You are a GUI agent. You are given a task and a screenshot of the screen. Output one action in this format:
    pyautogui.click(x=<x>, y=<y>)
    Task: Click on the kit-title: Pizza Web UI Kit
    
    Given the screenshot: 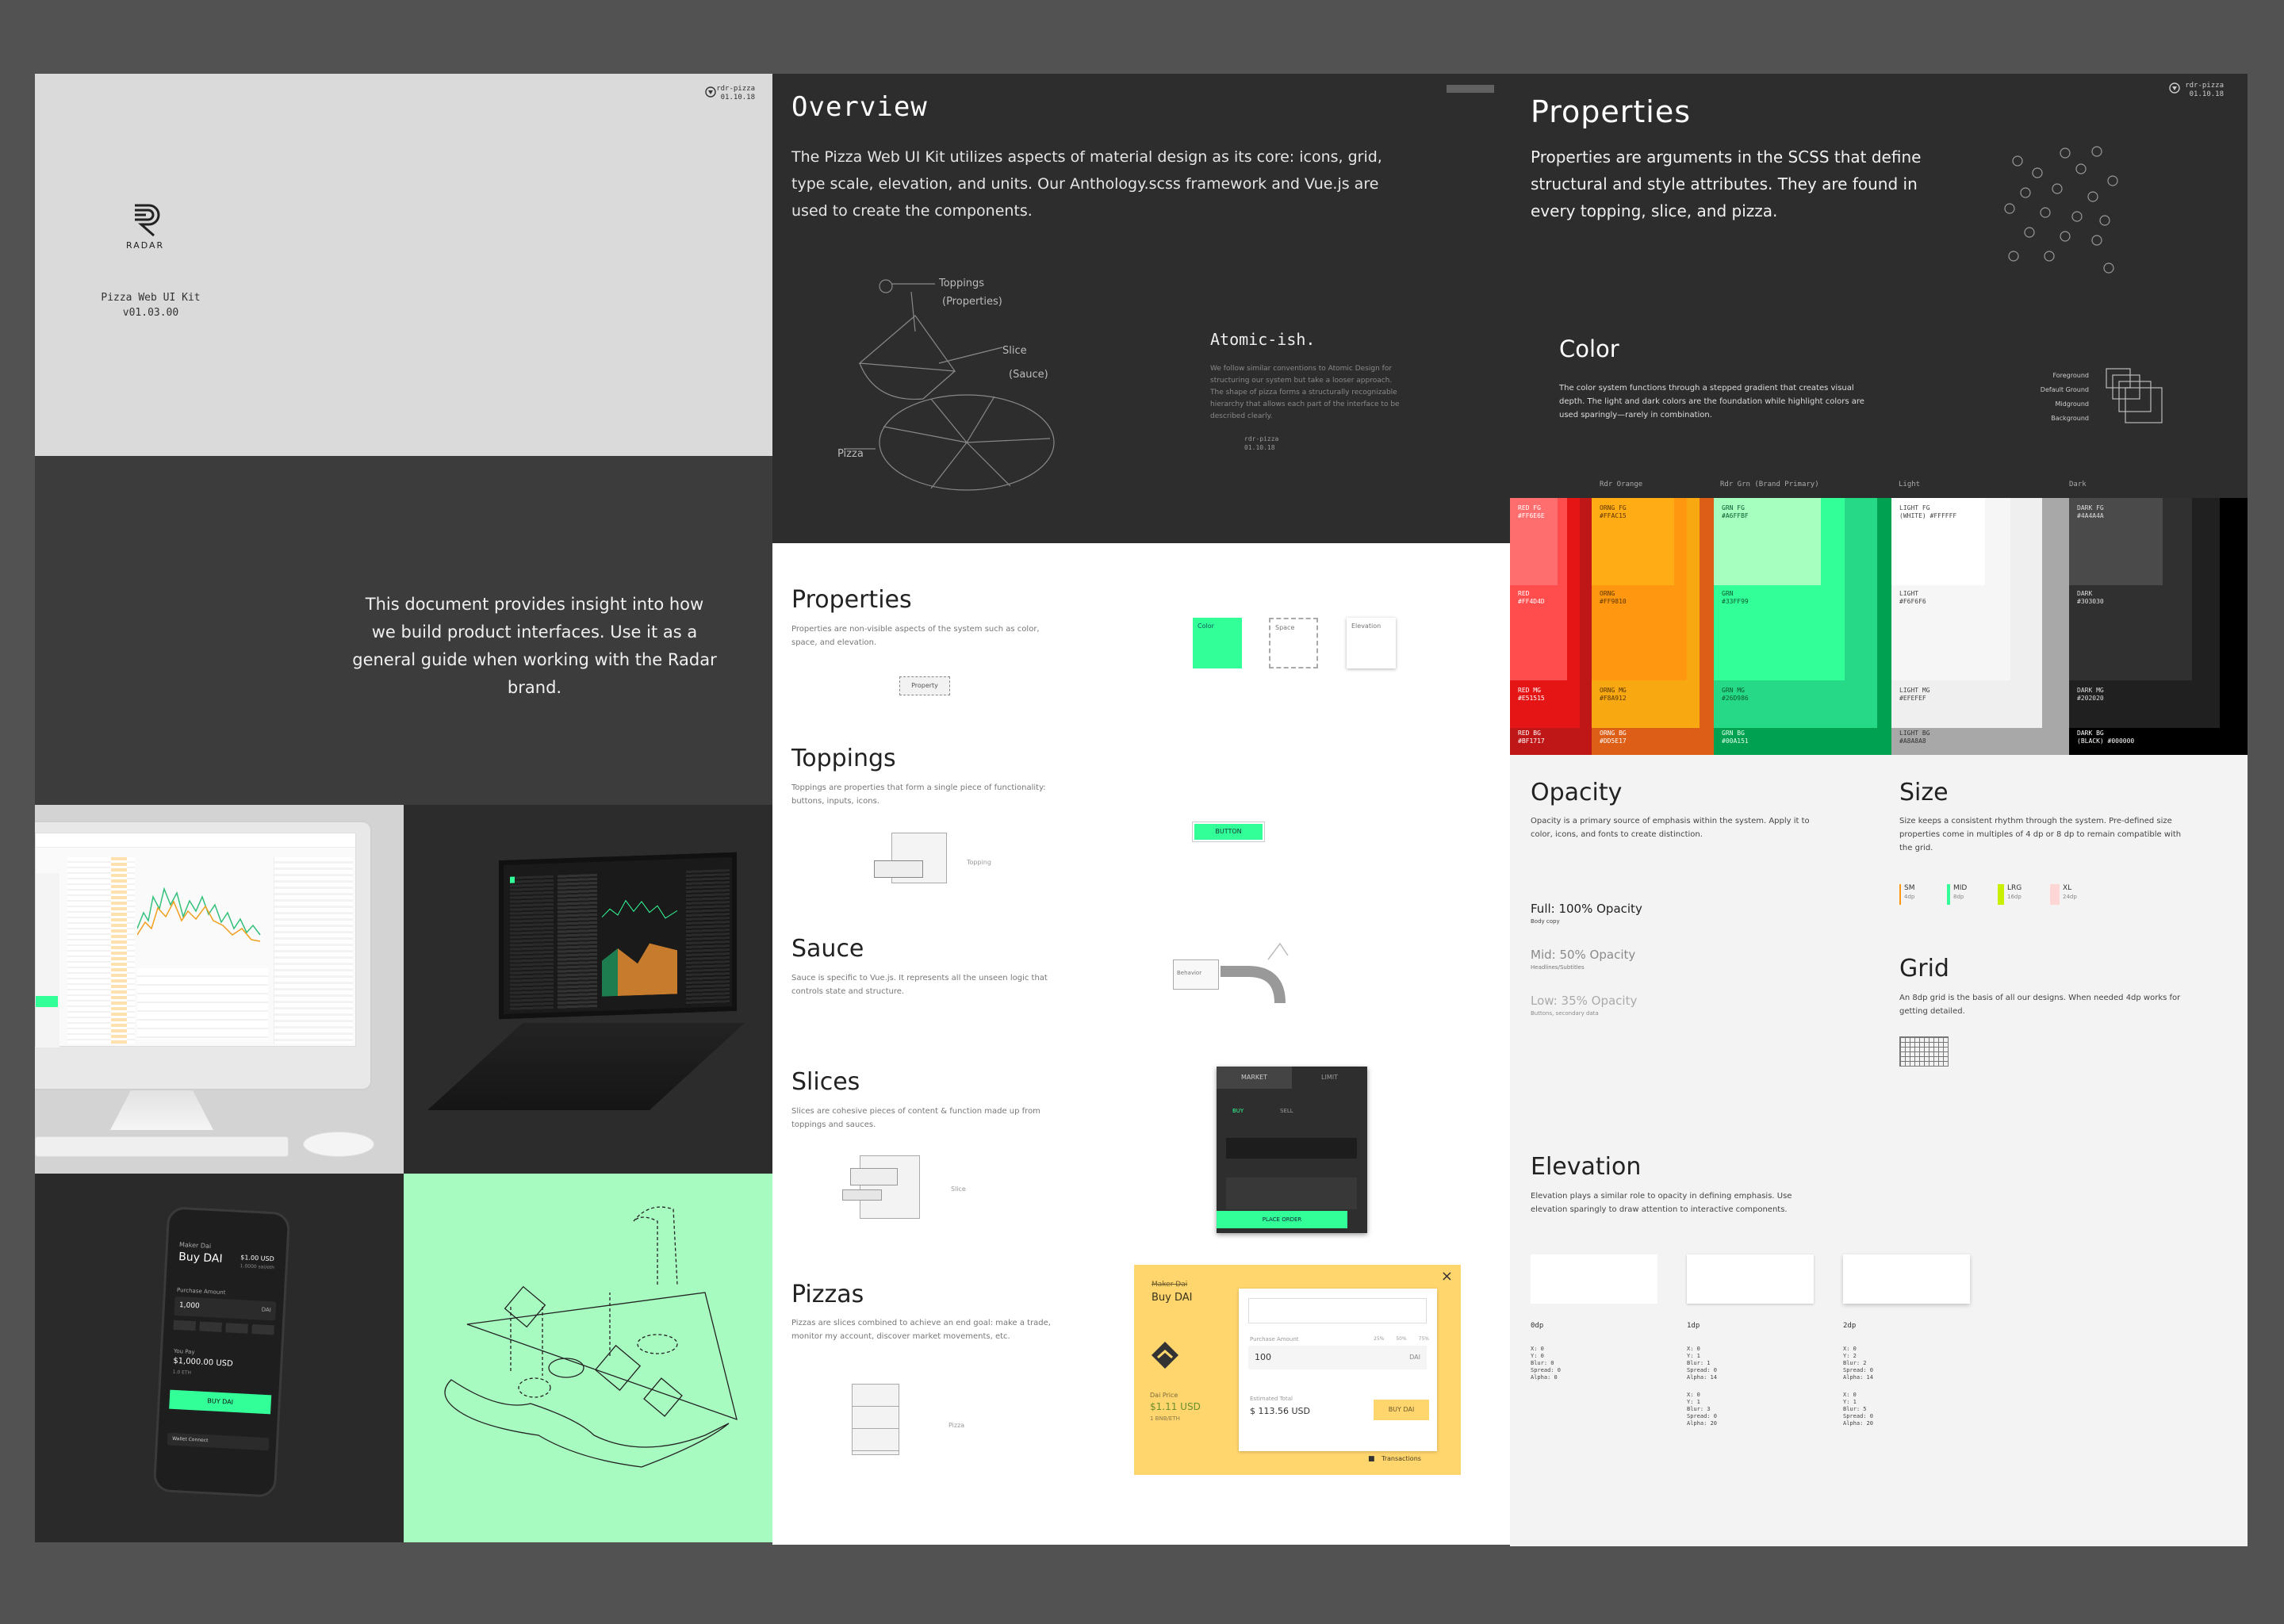 What is the action you would take?
    pyautogui.click(x=151, y=298)
    